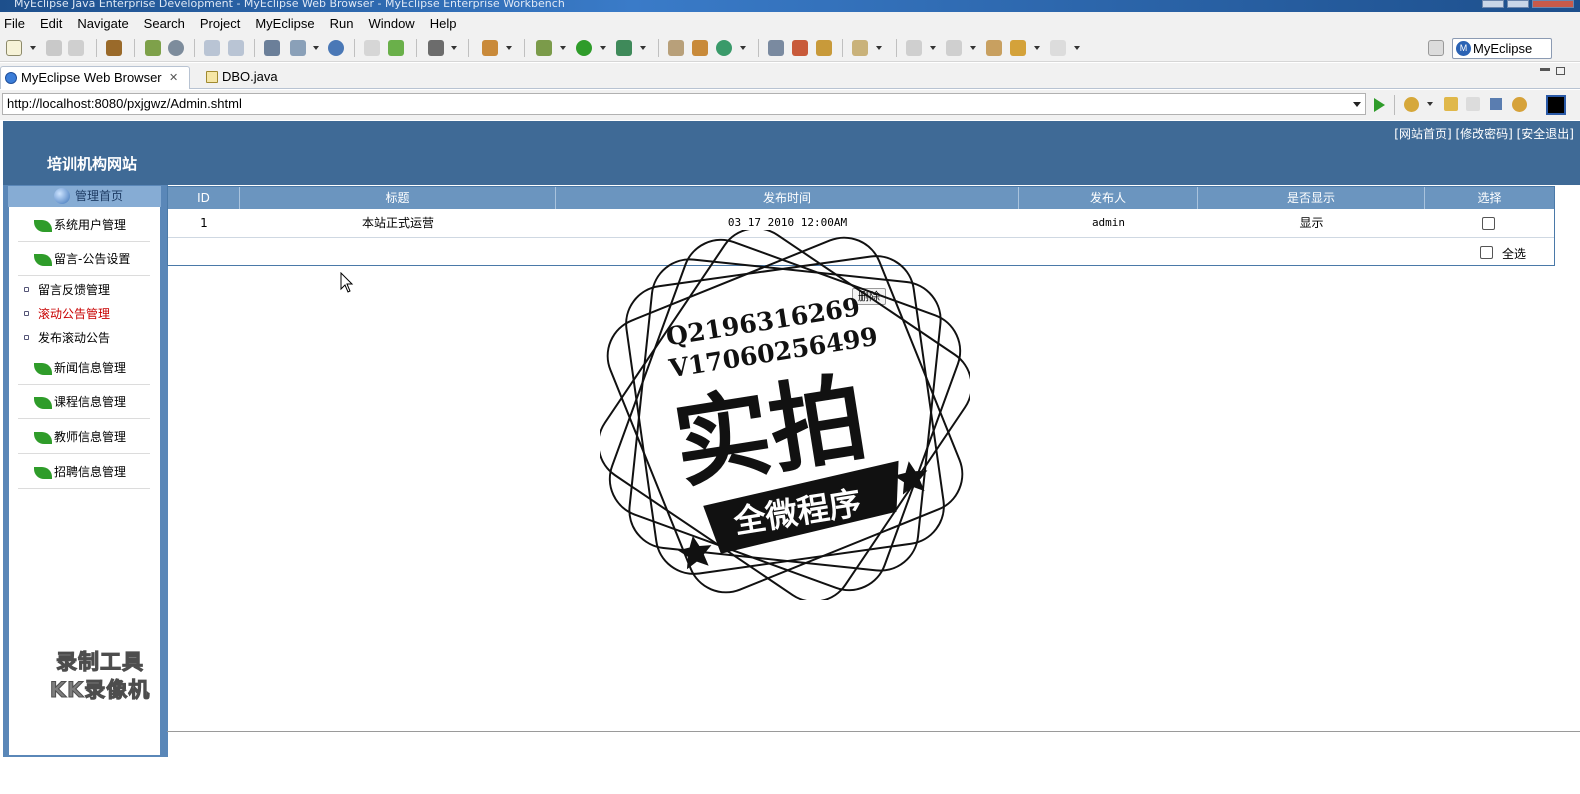 The image size is (1580, 794). What do you see at coordinates (1411, 104) in the screenshot?
I see `favorites-icon` at bounding box center [1411, 104].